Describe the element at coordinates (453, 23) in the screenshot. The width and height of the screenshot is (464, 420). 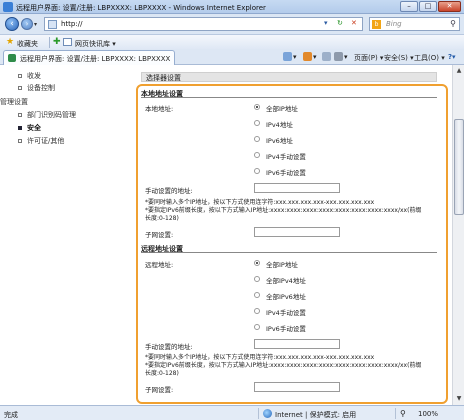
I see `search-icon: ⚲` at that location.